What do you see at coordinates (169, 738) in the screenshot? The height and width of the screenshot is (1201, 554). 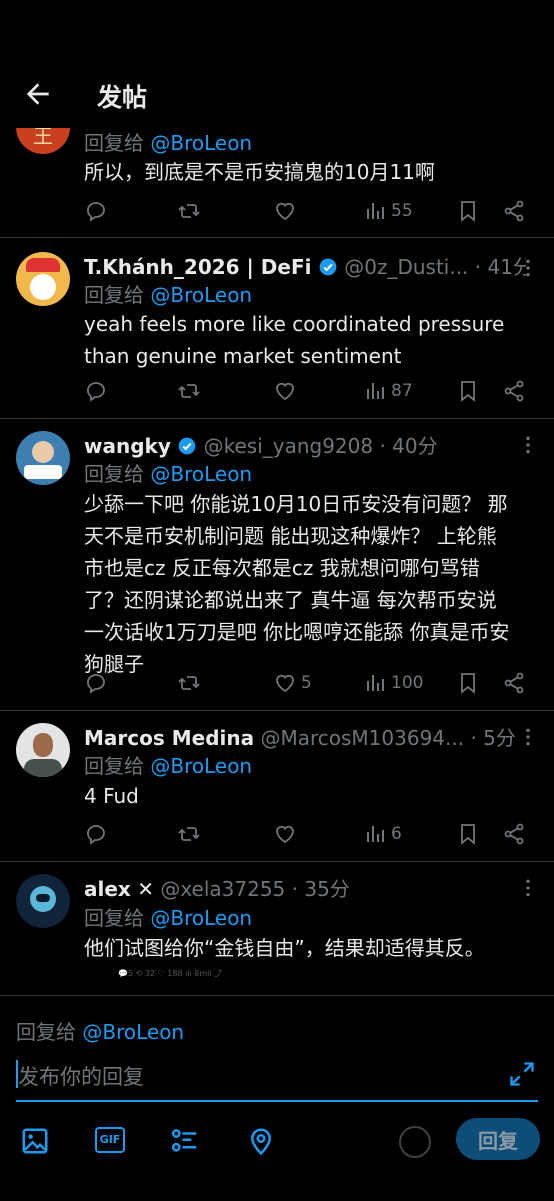 I see `display-name: Marcos Medina` at bounding box center [169, 738].